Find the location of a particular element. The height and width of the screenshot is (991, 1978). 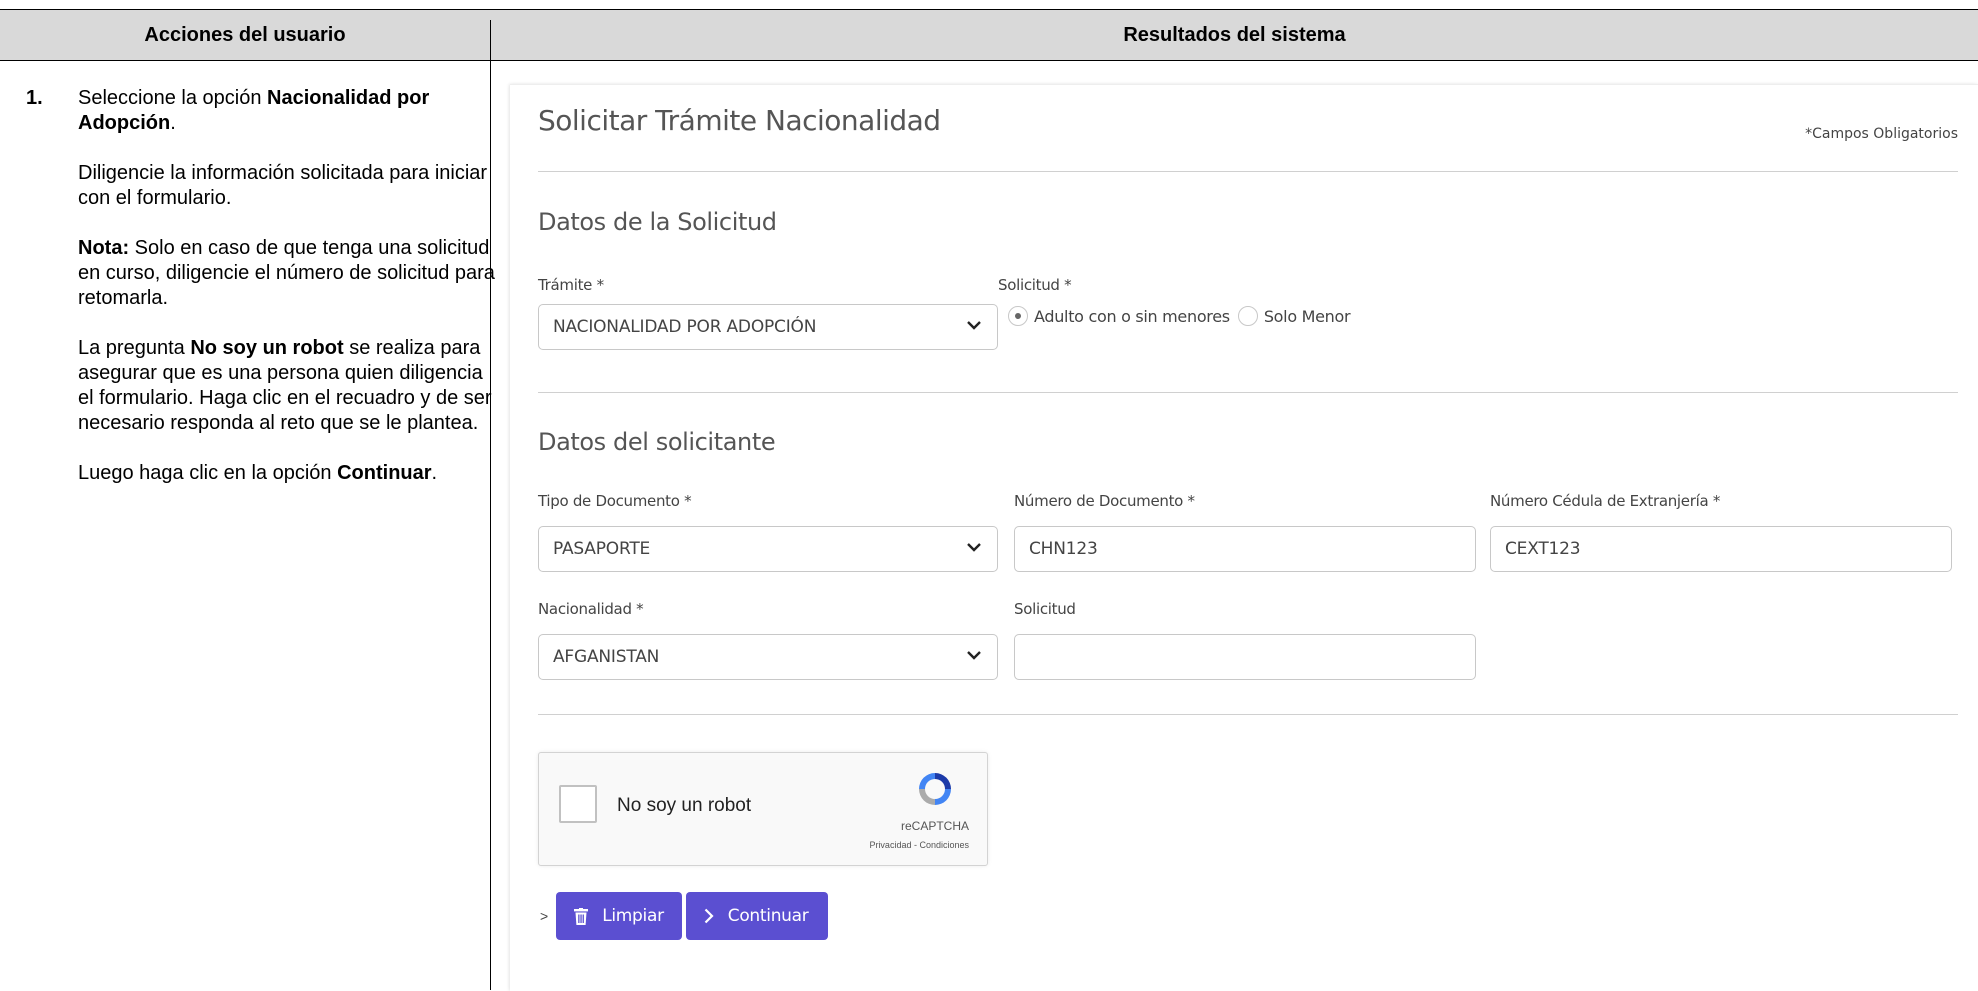

section-title-request: Datos de la Solicitud is located at coordinates (657, 222).